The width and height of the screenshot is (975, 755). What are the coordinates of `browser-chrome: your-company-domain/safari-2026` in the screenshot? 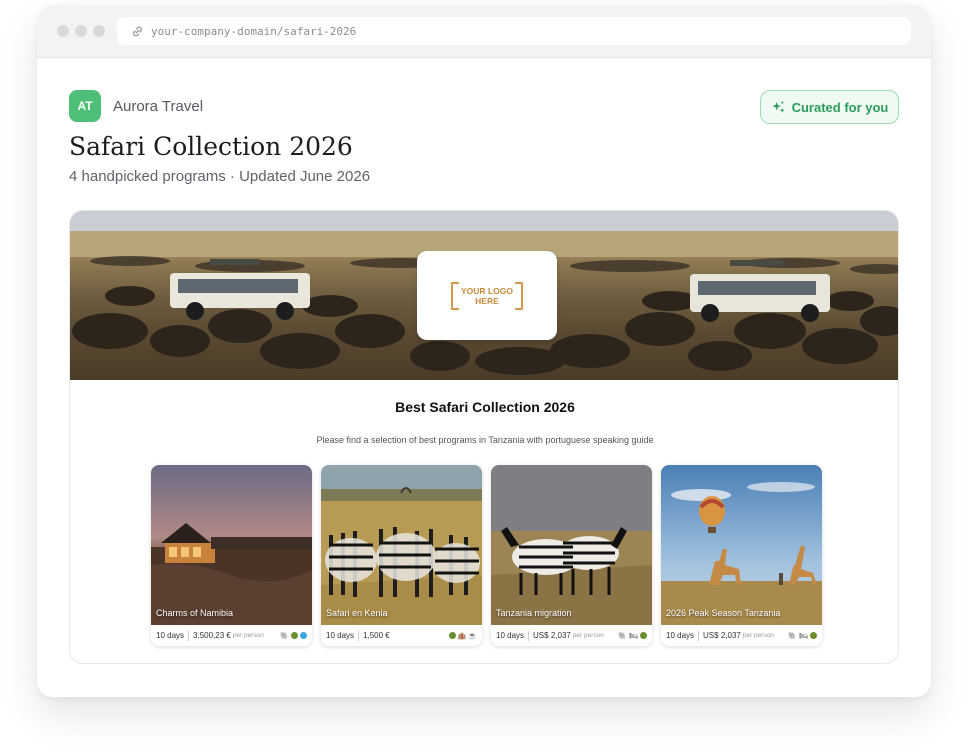 It's located at (484, 32).